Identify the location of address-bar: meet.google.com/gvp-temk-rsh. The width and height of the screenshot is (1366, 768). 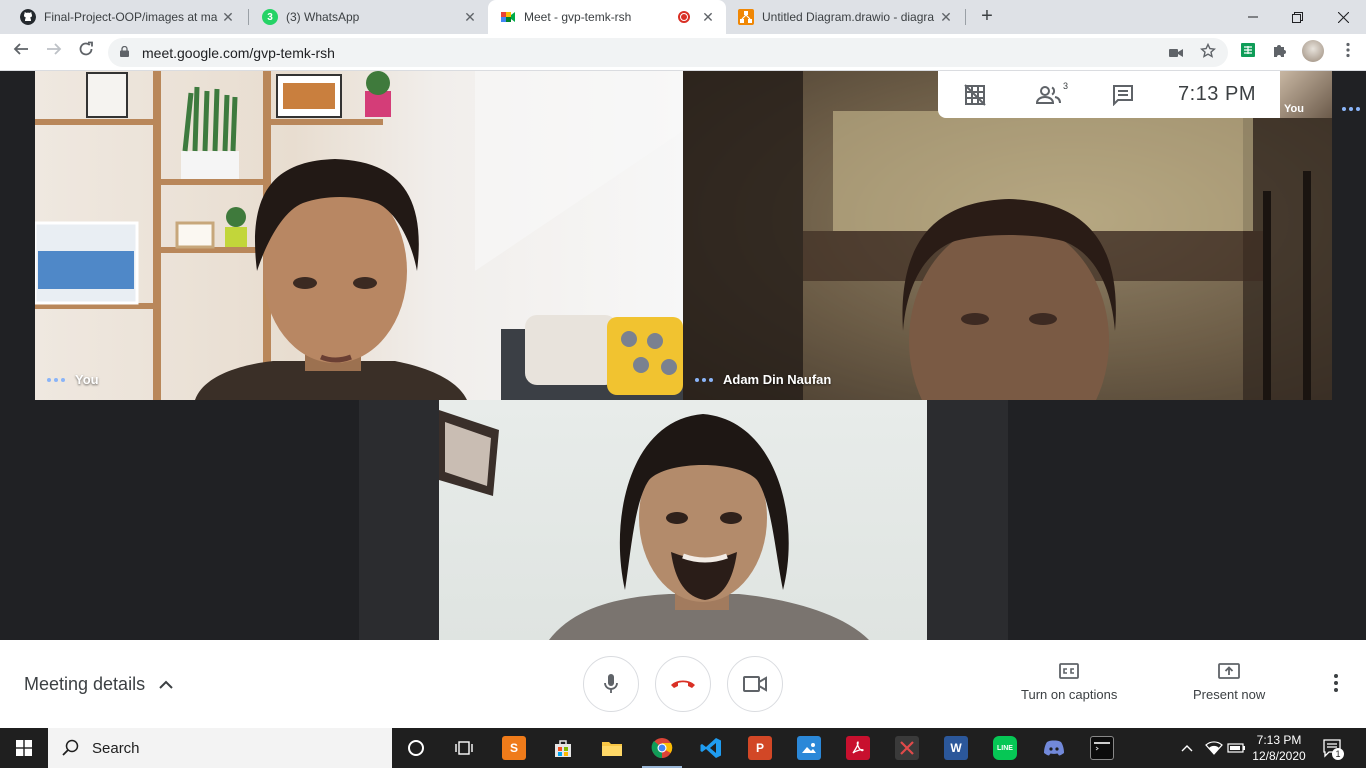
(668, 52).